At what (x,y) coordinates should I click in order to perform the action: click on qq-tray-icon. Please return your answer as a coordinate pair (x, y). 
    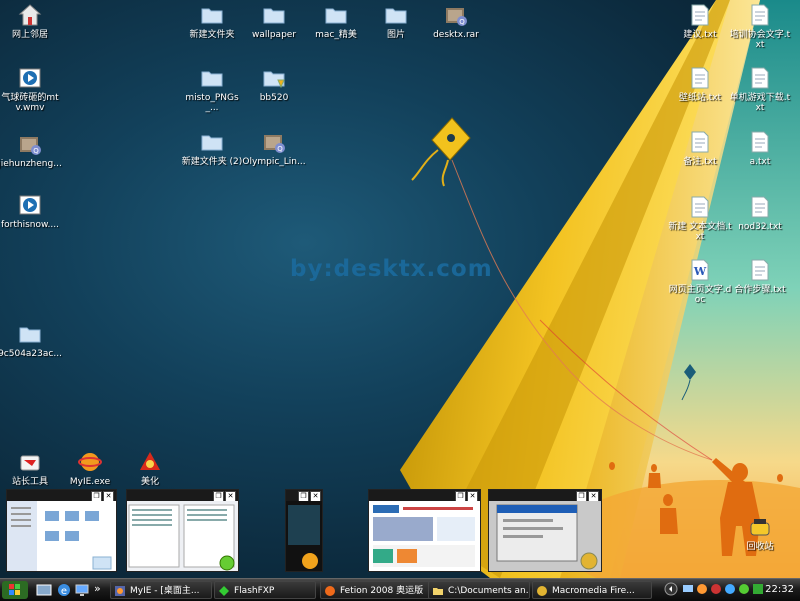
    Looking at the image, I should click on (730, 589).